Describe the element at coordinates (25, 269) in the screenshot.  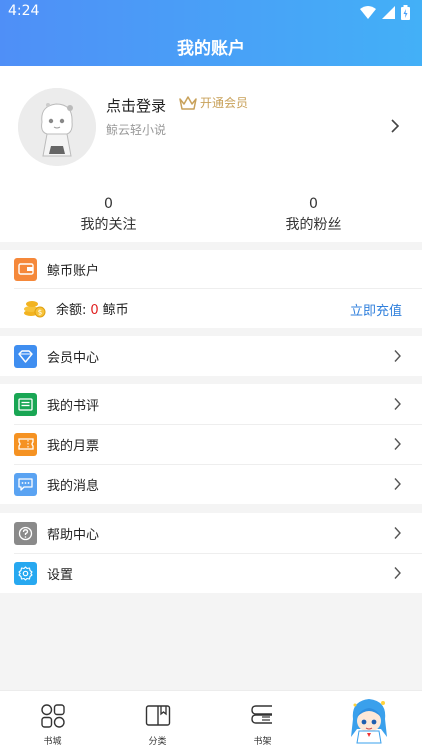
I see `wallet-icon` at that location.